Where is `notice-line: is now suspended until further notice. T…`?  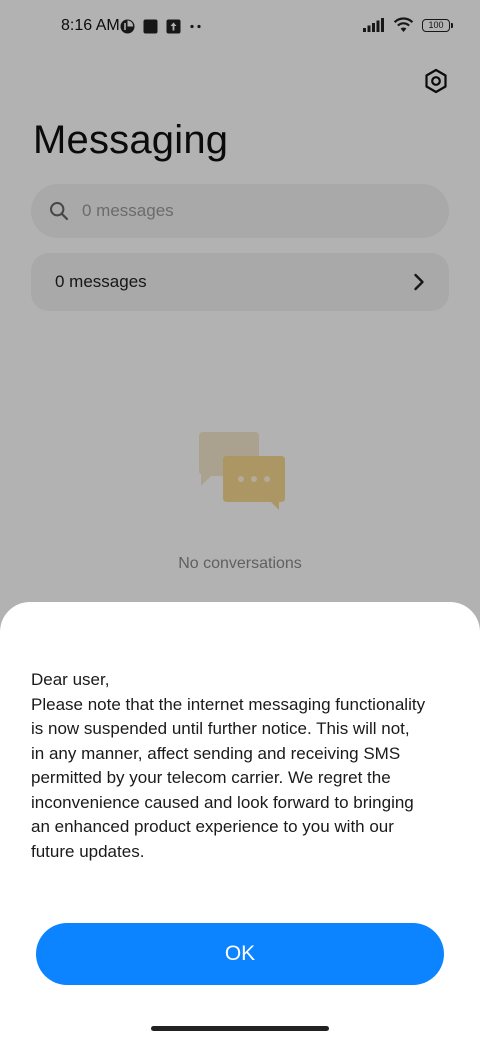 notice-line: is now suspended until further notice. T… is located at coordinates (220, 728).